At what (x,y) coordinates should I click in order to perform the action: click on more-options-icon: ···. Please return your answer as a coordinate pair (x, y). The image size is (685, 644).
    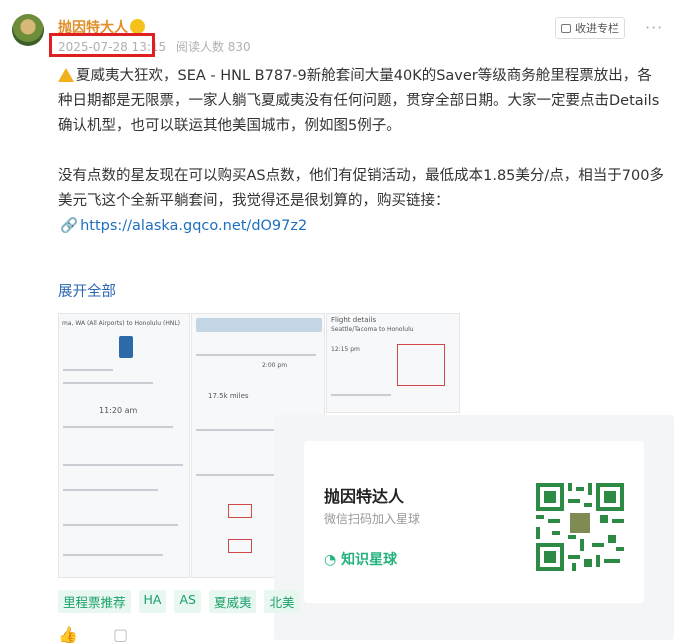
    Looking at the image, I should click on (654, 28).